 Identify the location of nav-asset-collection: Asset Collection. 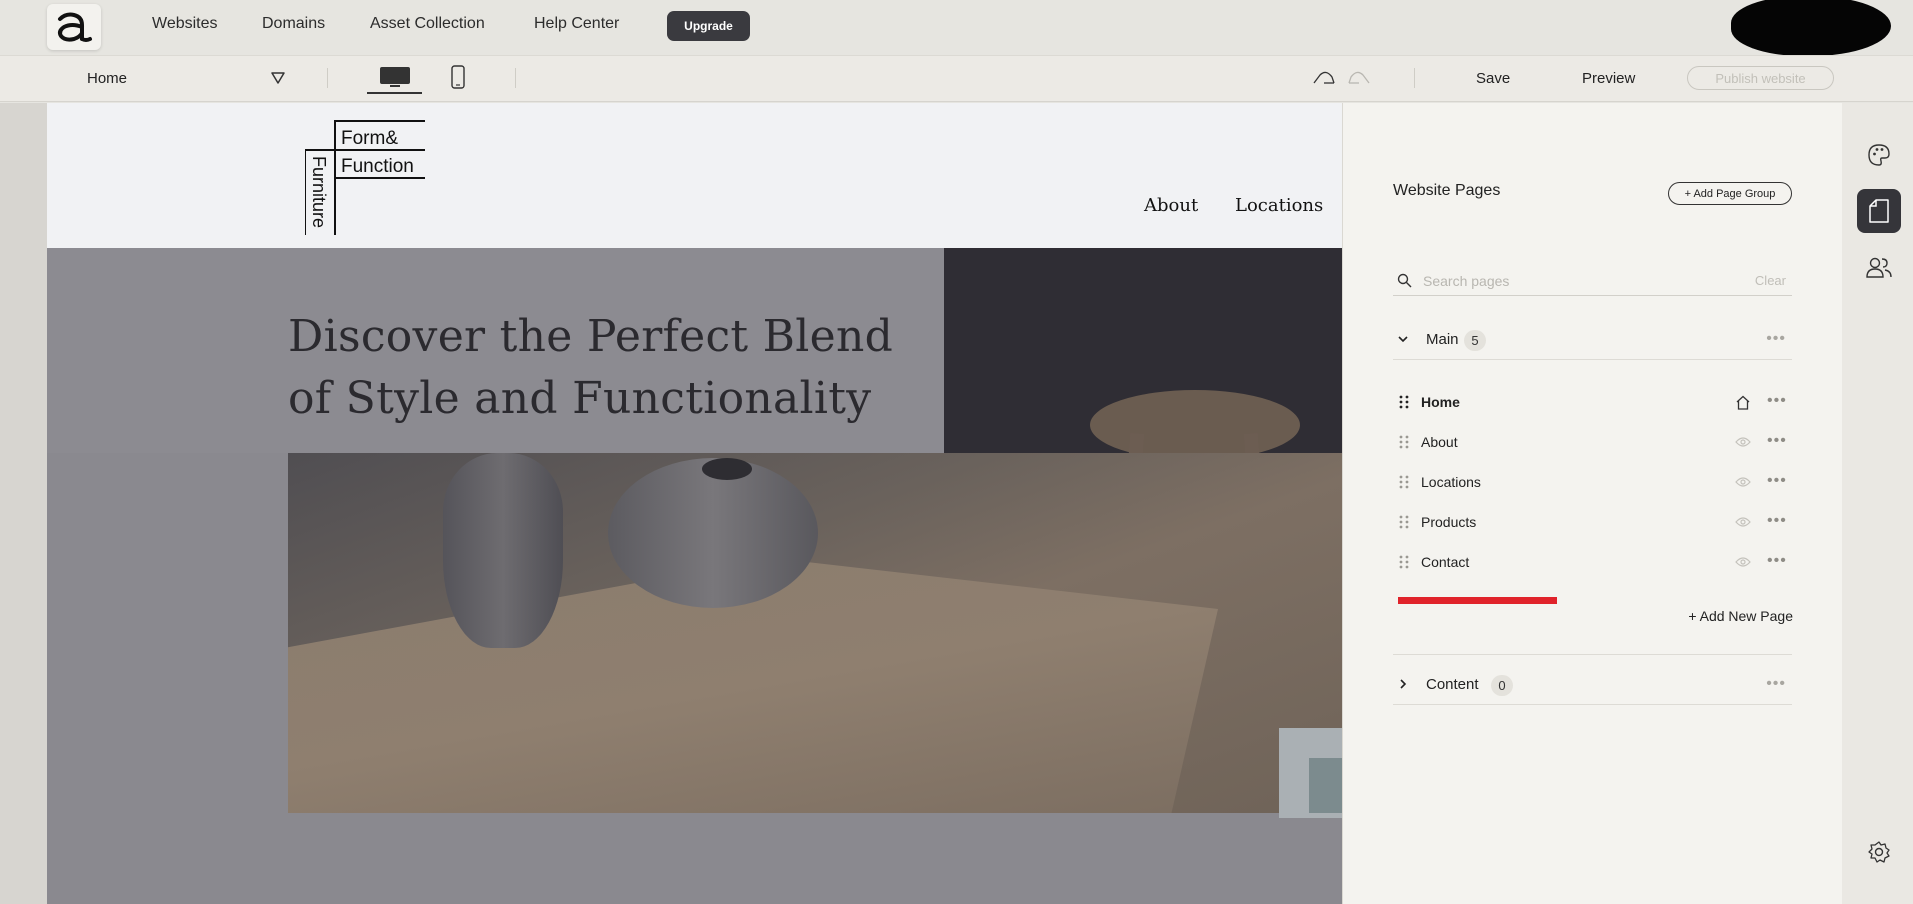
(427, 24).